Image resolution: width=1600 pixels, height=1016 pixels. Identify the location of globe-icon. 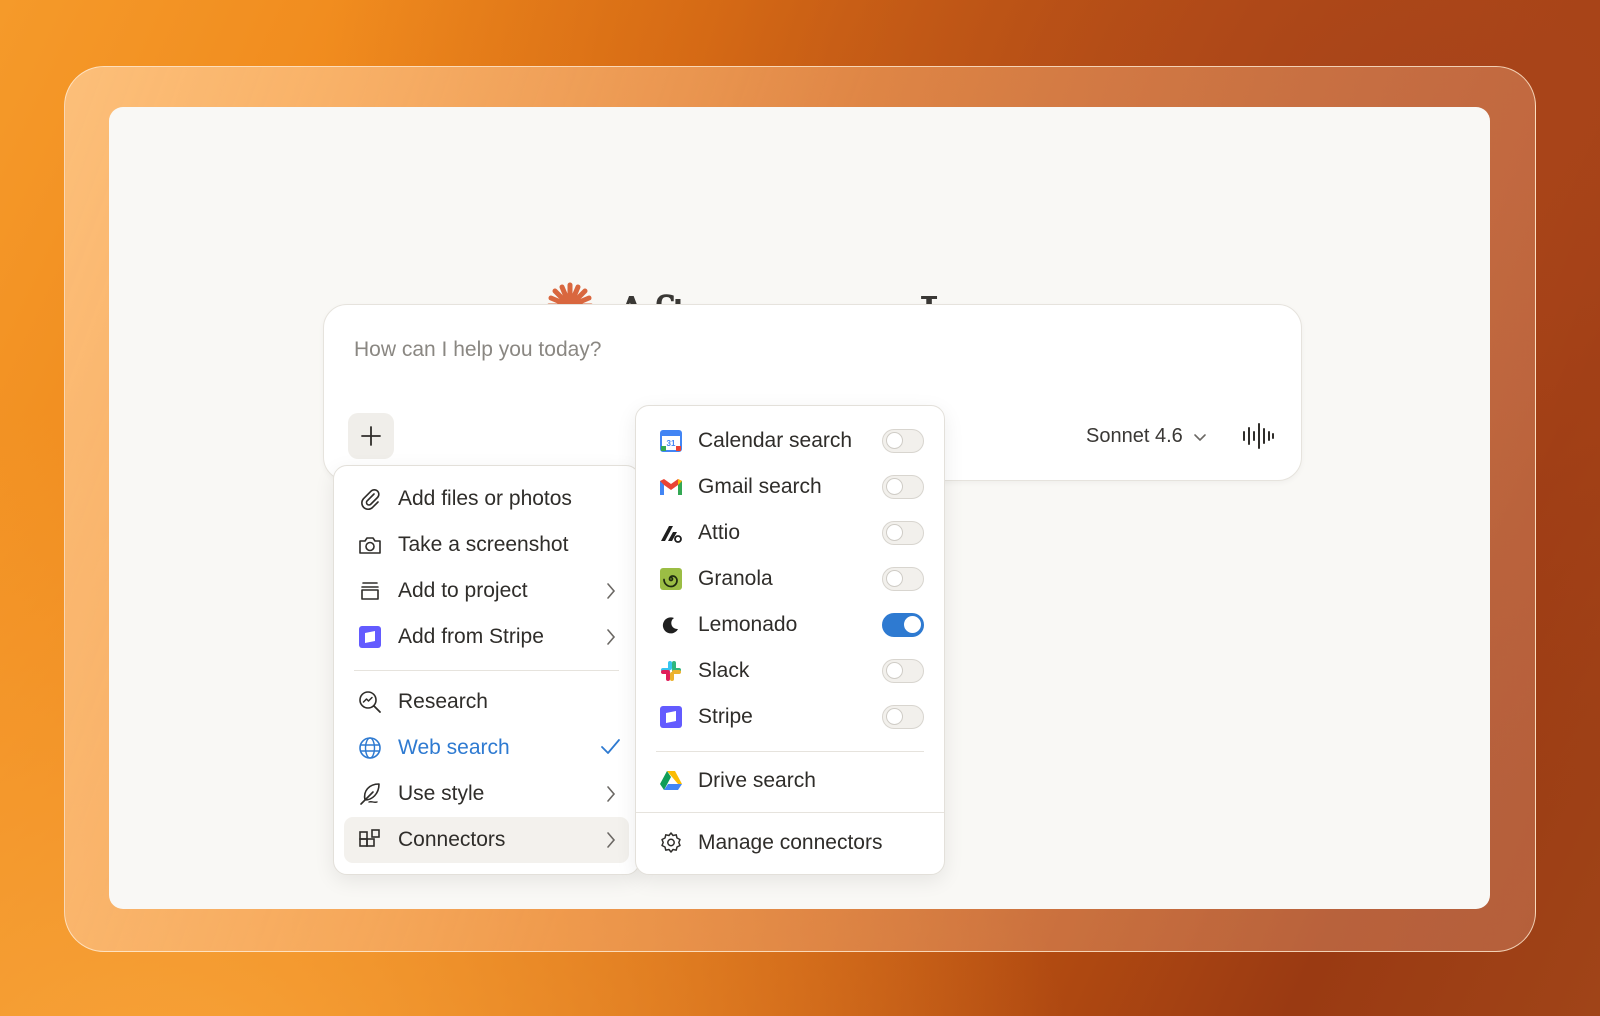
(370, 748).